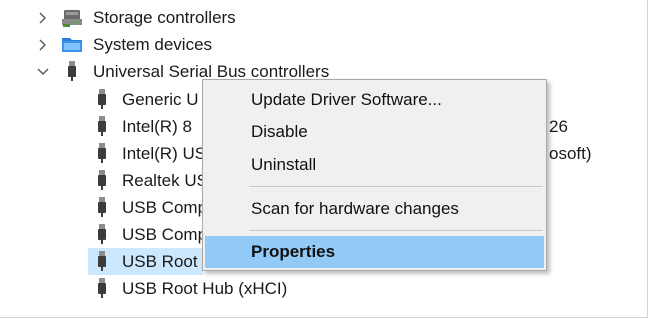 This screenshot has width=649, height=319. Describe the element at coordinates (165, 180) in the screenshot. I see `tree-item-usb-device: Realtek US` at that location.